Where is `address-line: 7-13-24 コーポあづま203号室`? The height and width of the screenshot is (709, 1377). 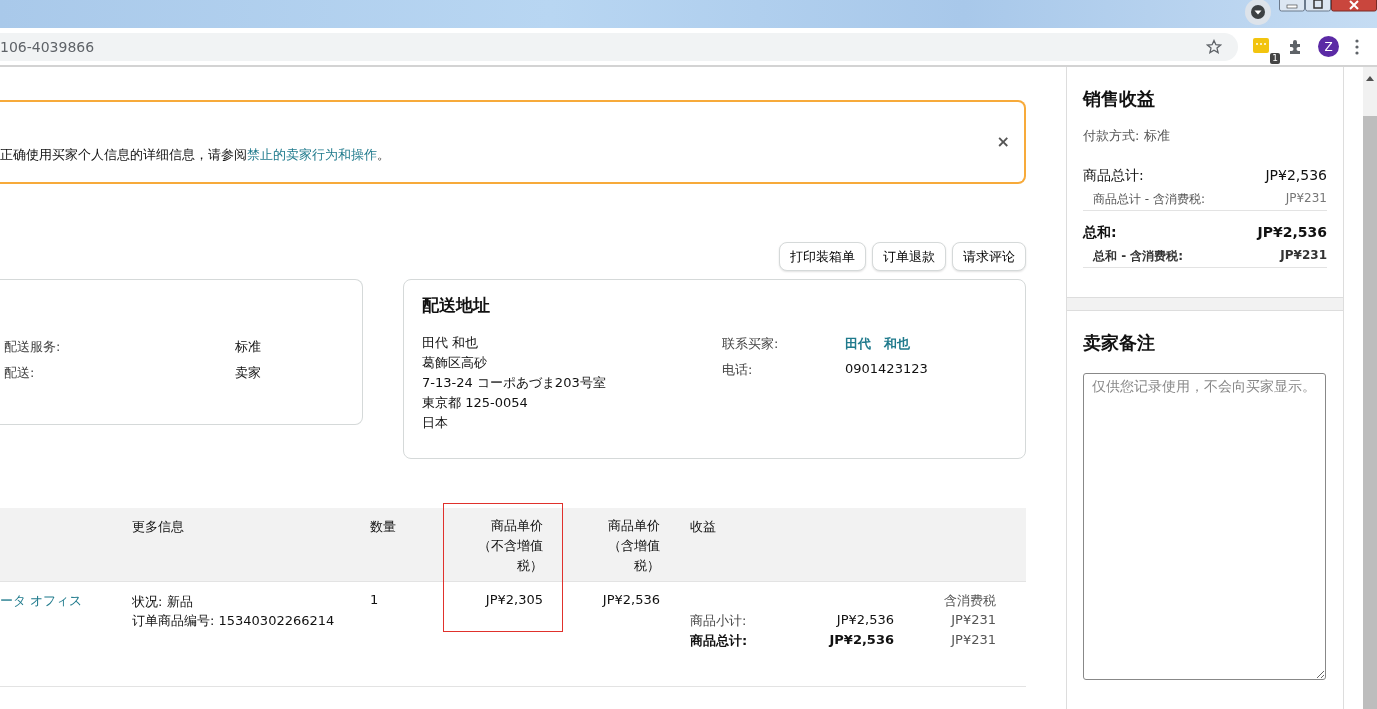
address-line: 7-13-24 コーポあづま203号室 is located at coordinates (514, 383).